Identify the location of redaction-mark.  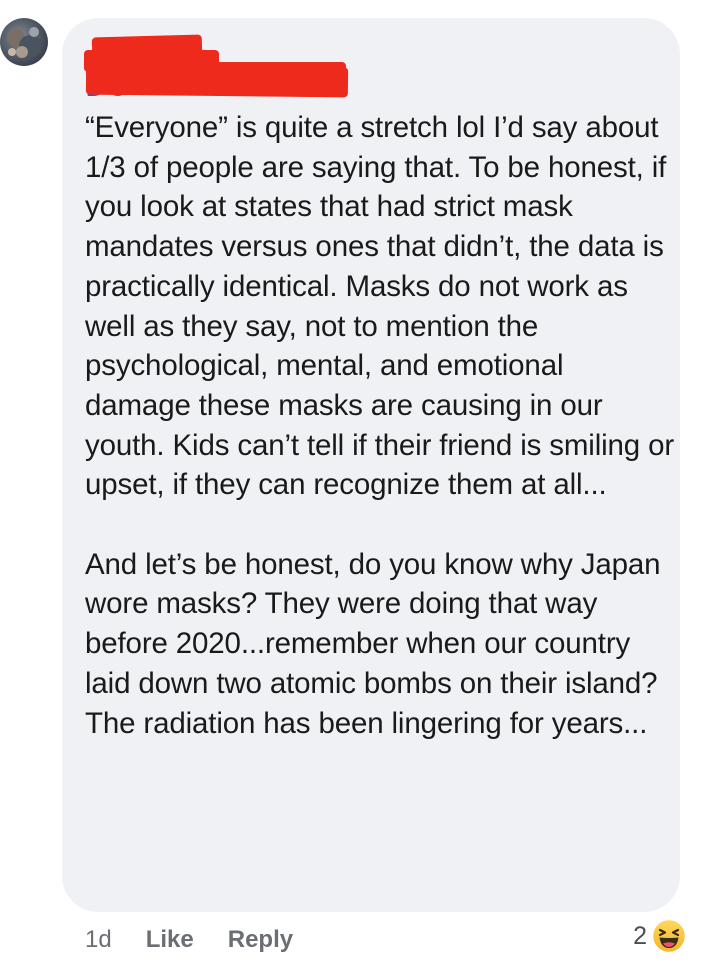
(275, 75).